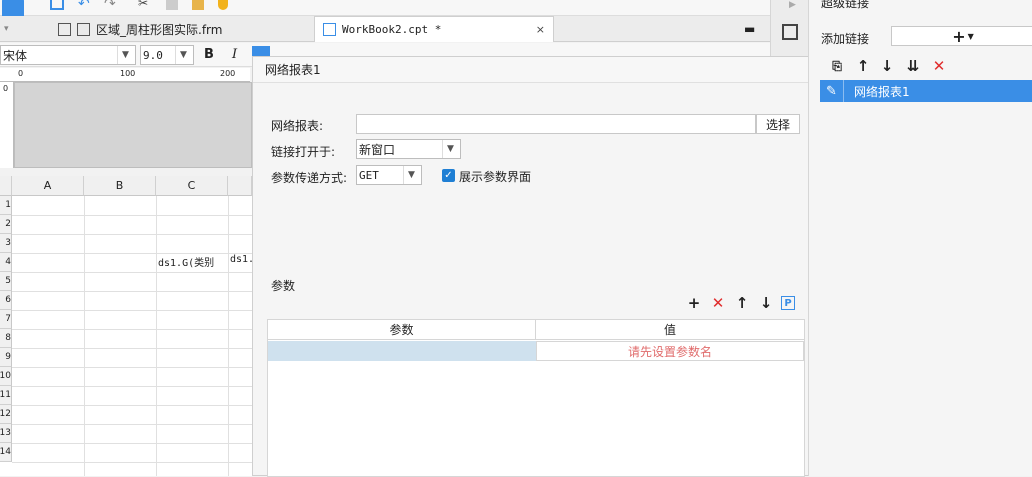  I want to click on param-value-cell: 请先设置参数名, so click(670, 351).